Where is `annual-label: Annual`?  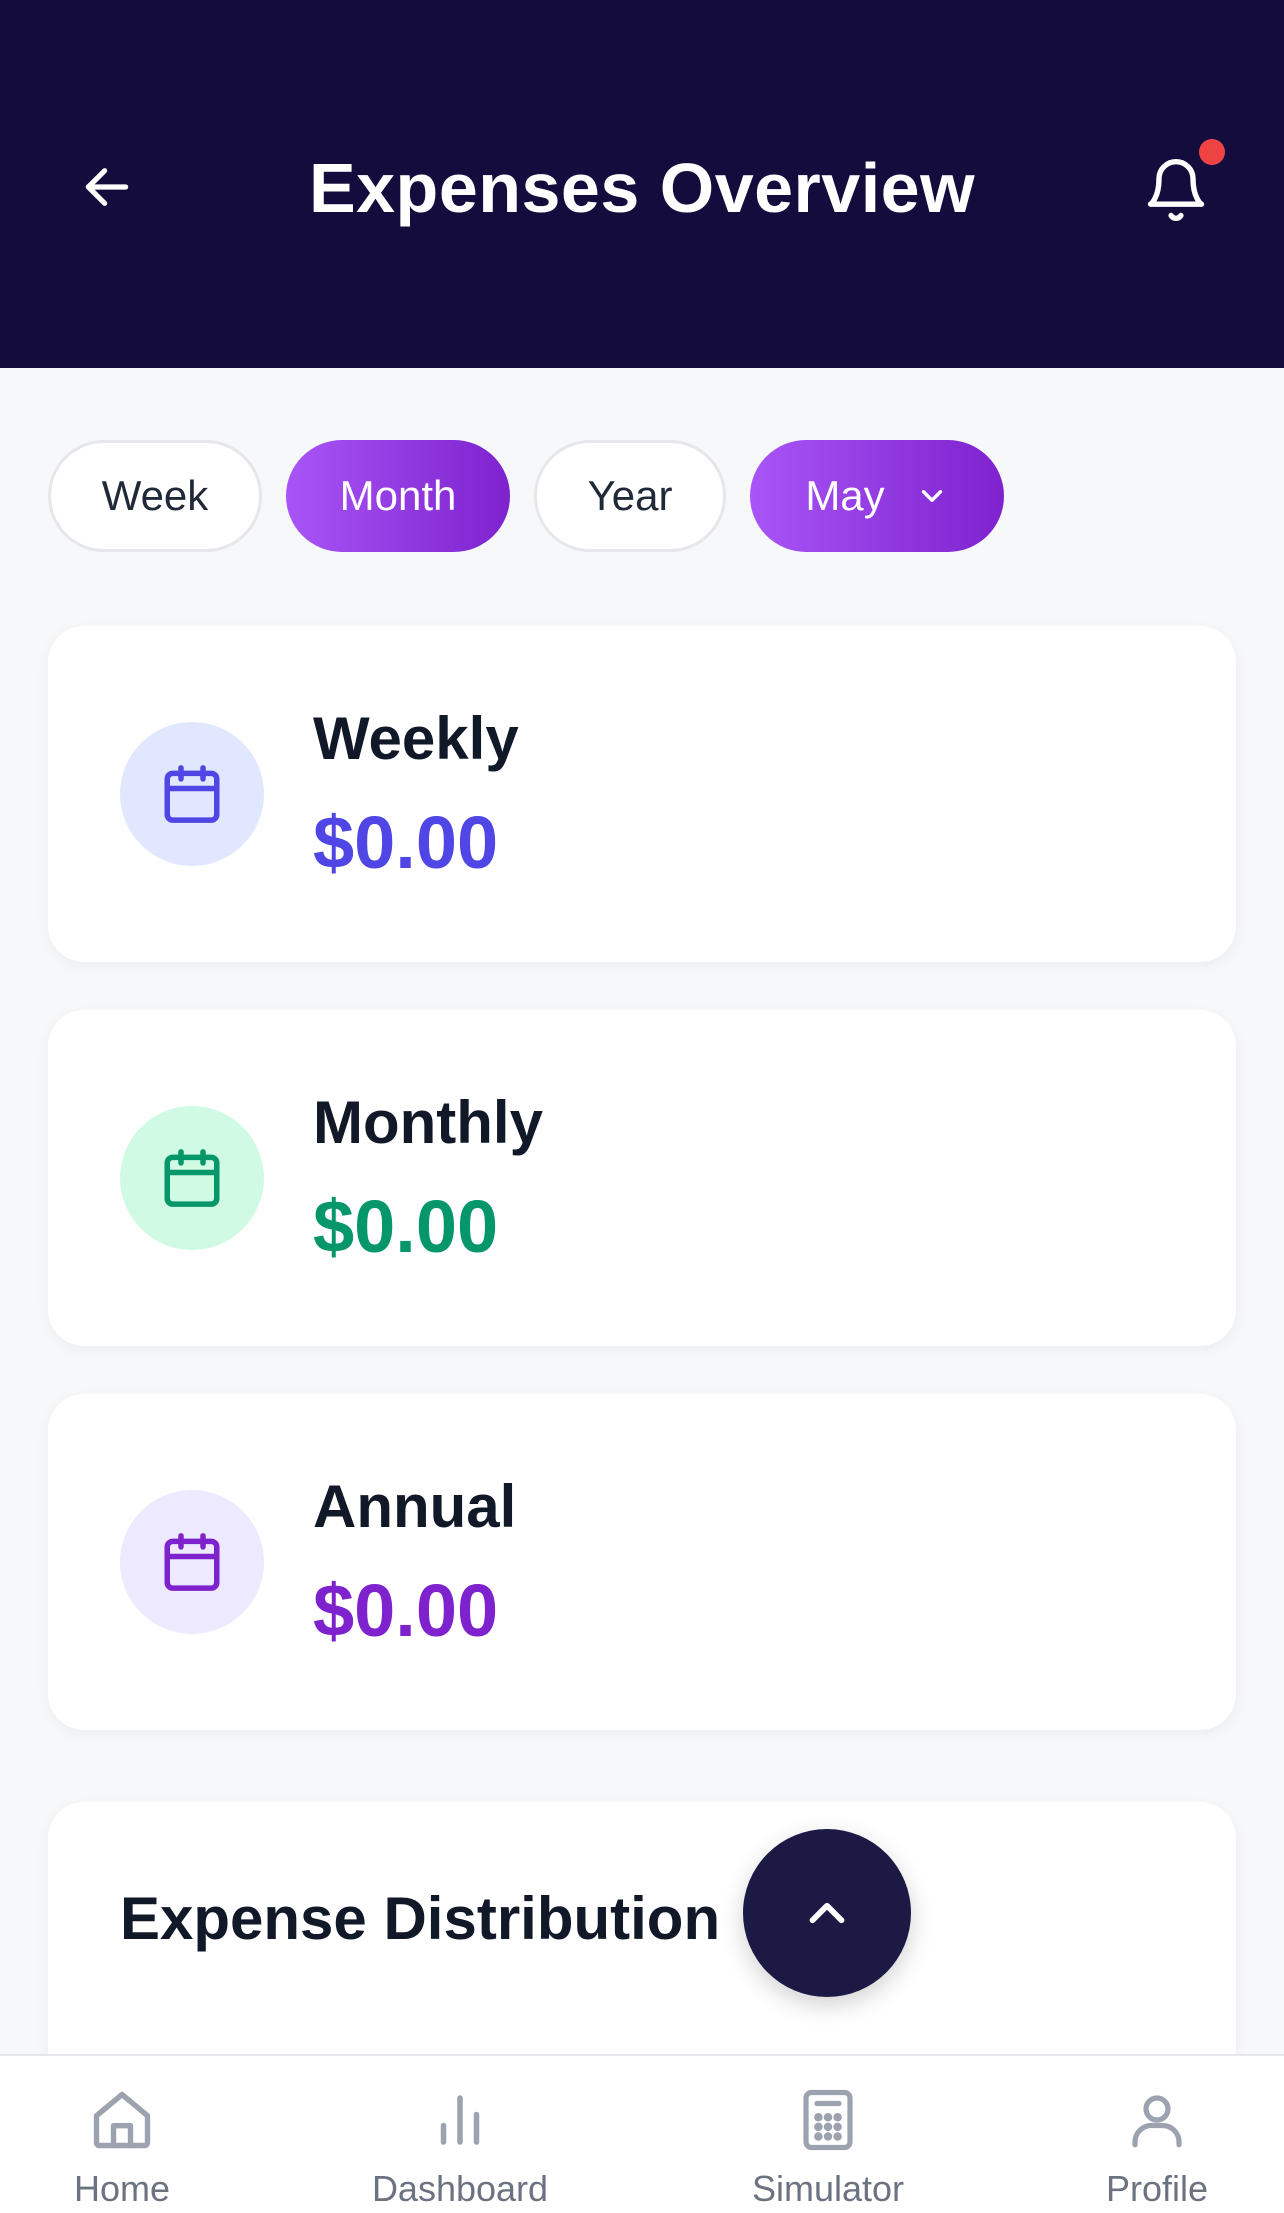
annual-label: Annual is located at coordinates (415, 1506).